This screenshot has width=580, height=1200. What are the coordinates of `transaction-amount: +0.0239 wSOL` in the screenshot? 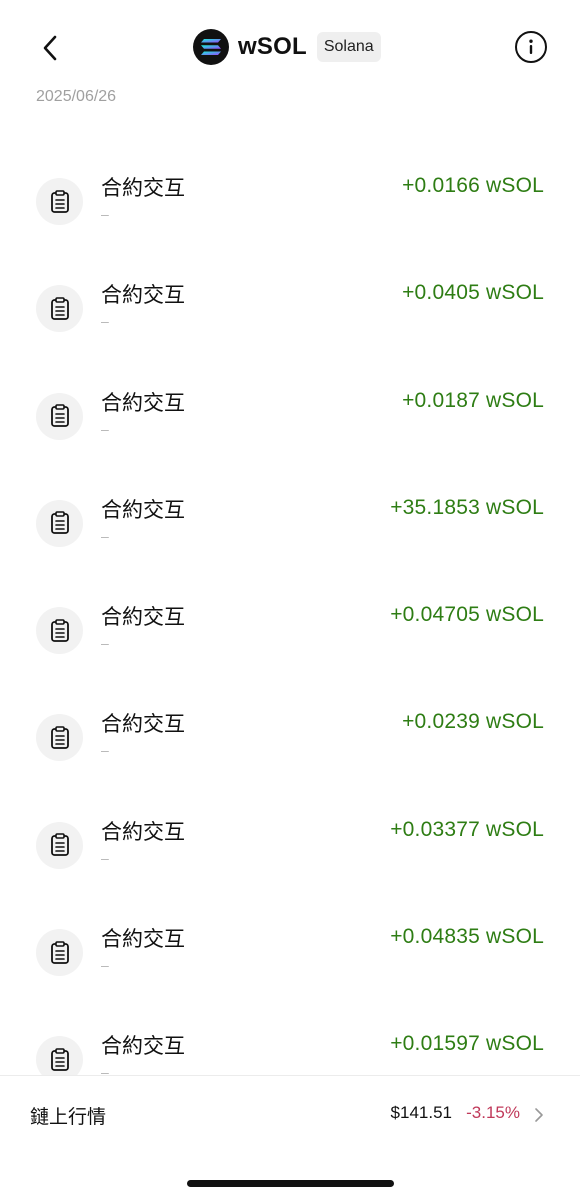 It's located at (473, 722).